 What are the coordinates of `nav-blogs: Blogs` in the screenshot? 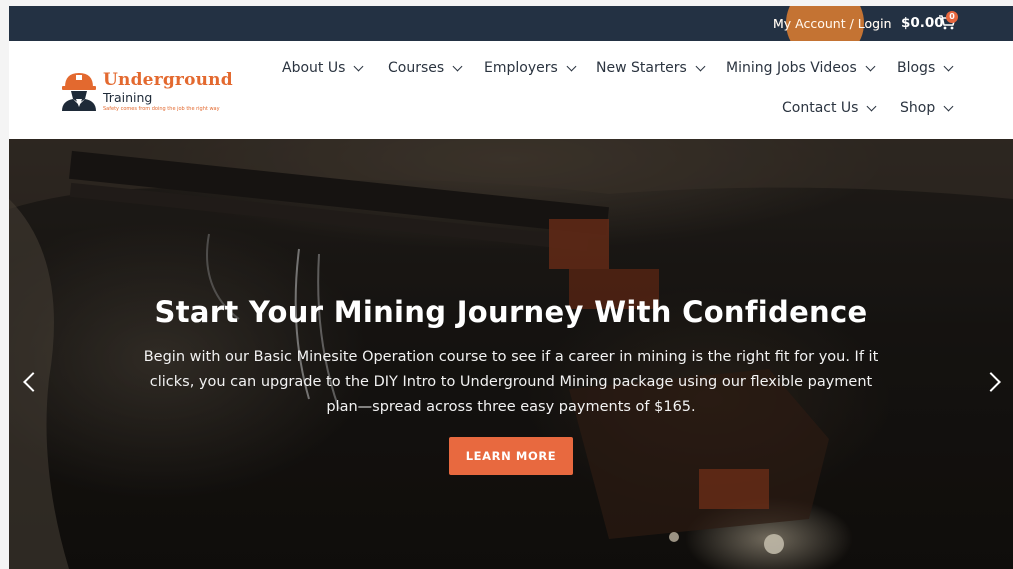 It's located at (925, 68).